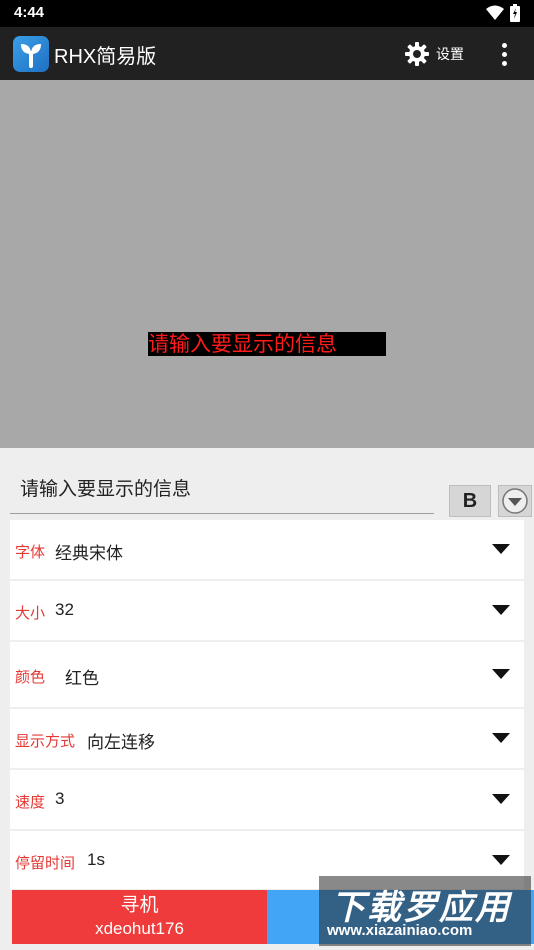  I want to click on gear-icon, so click(417, 54).